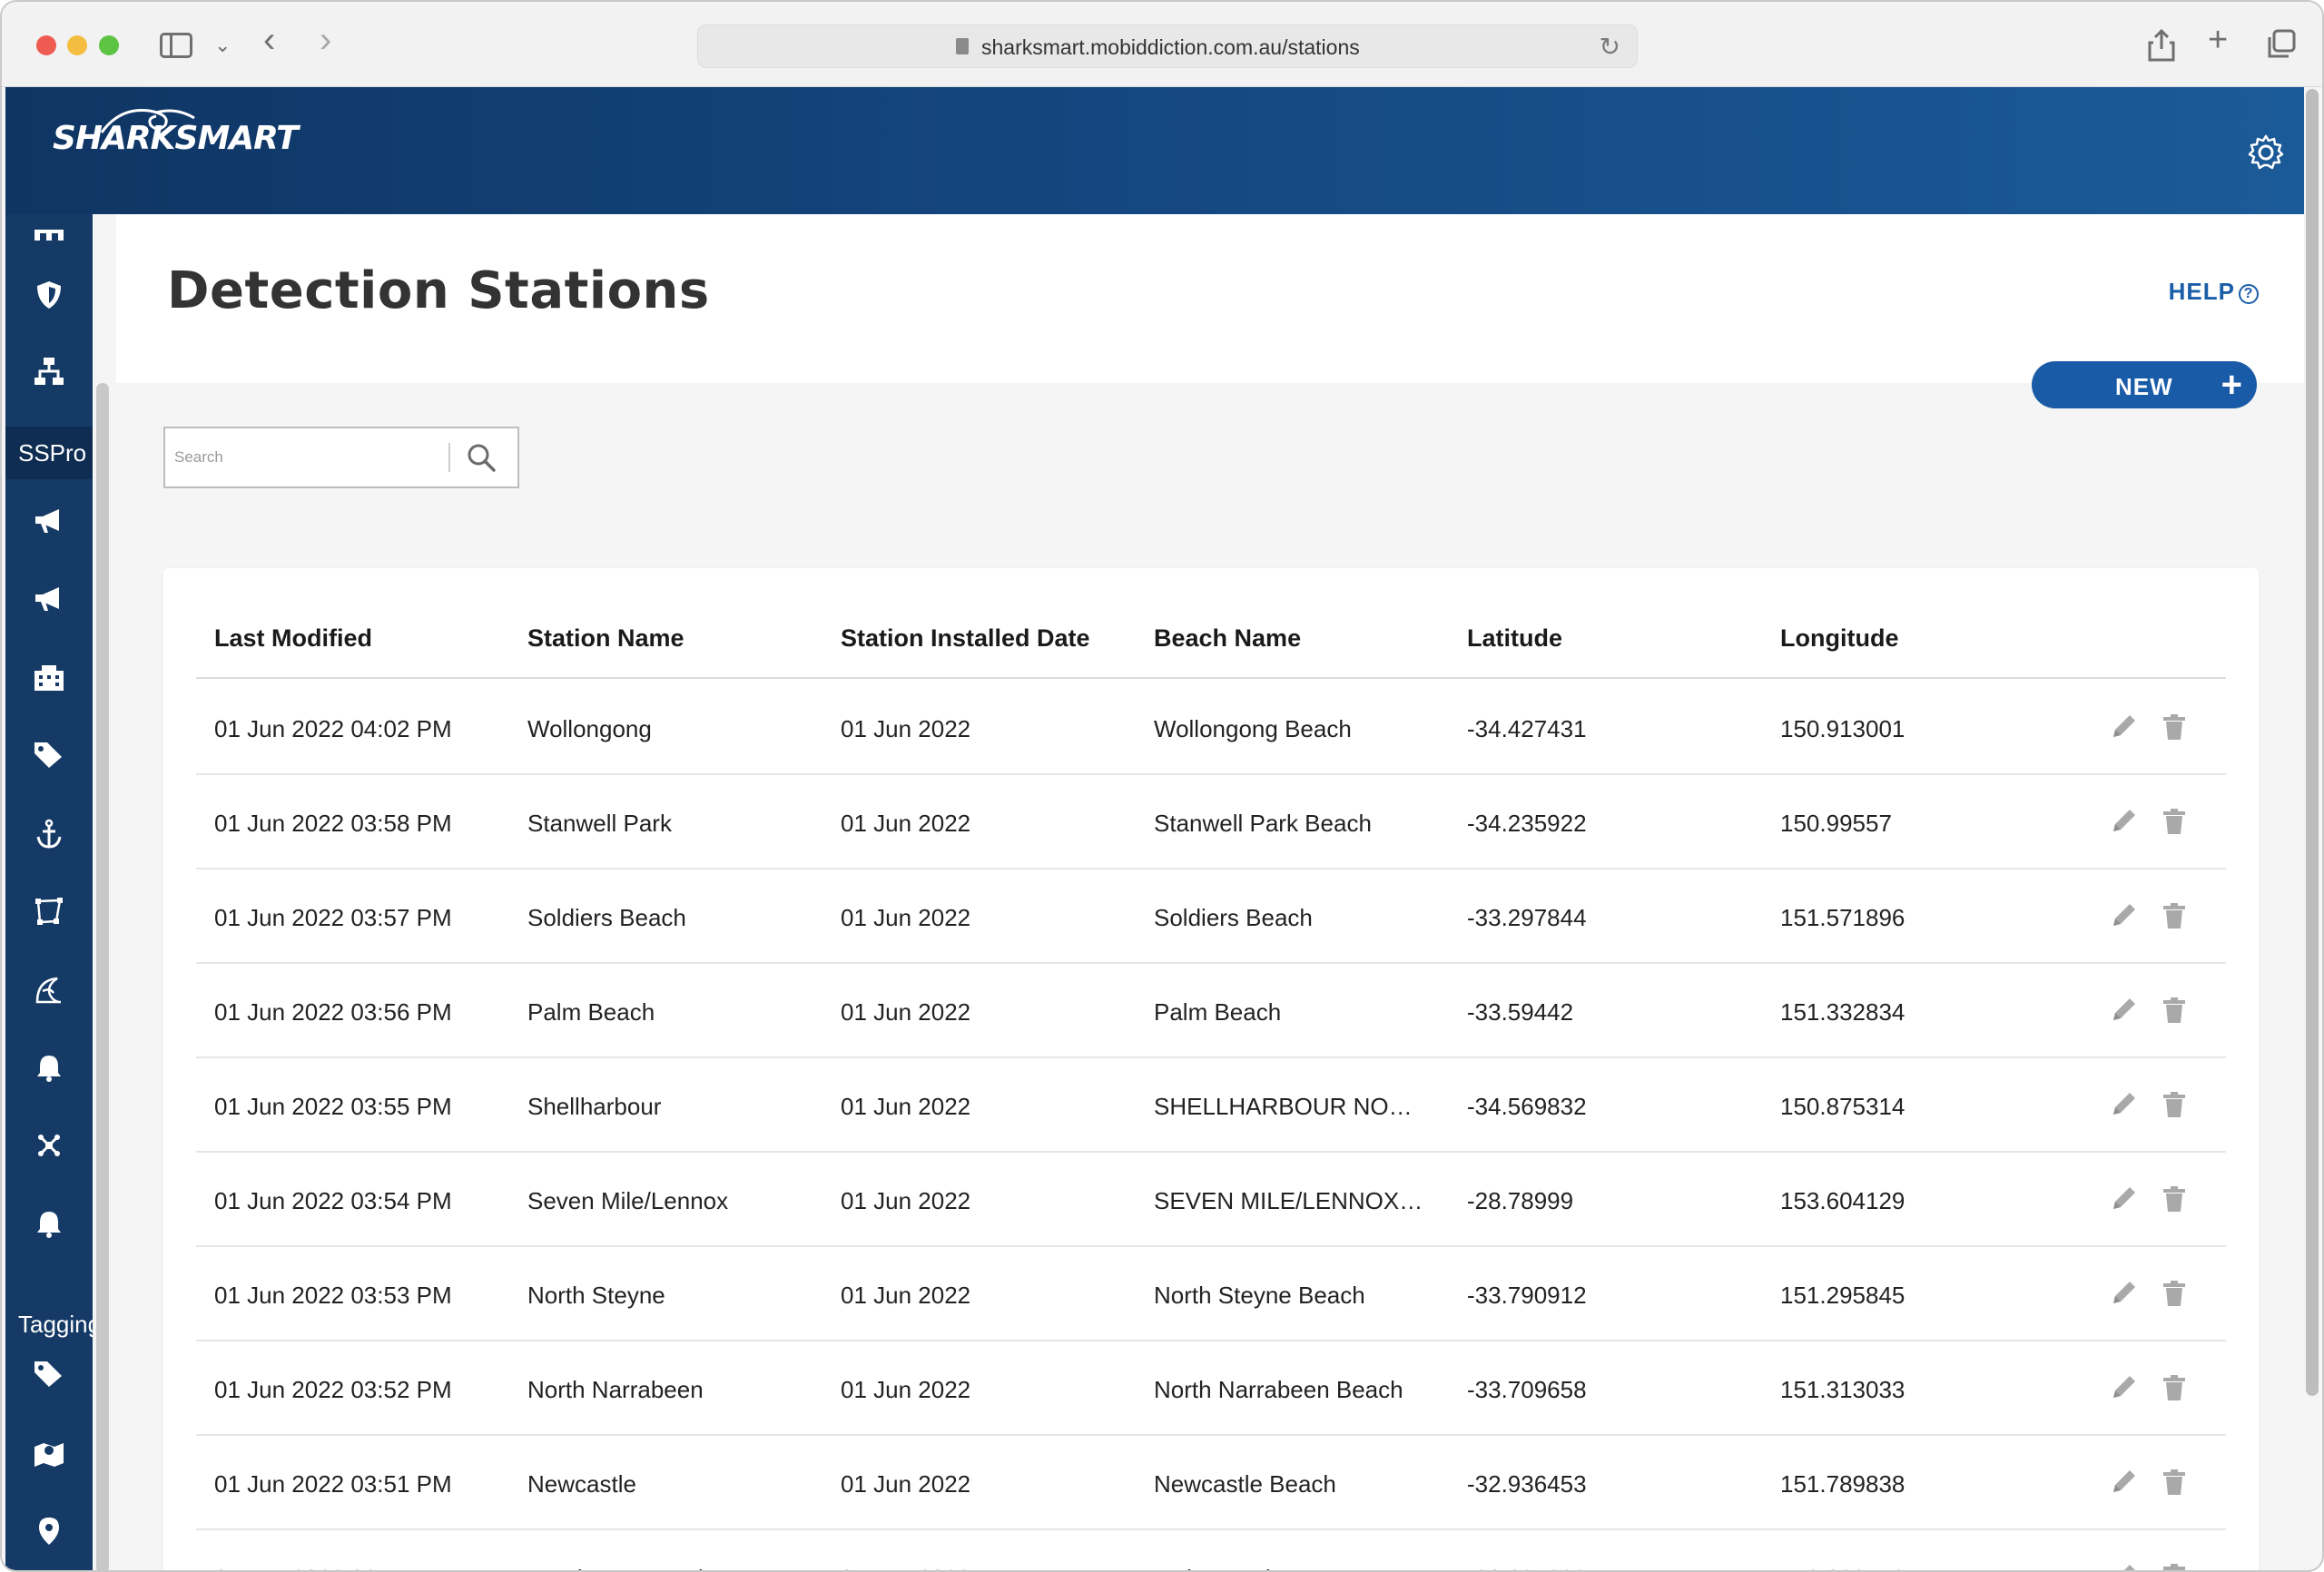  I want to click on sidebar-toggle-icon, so click(176, 45).